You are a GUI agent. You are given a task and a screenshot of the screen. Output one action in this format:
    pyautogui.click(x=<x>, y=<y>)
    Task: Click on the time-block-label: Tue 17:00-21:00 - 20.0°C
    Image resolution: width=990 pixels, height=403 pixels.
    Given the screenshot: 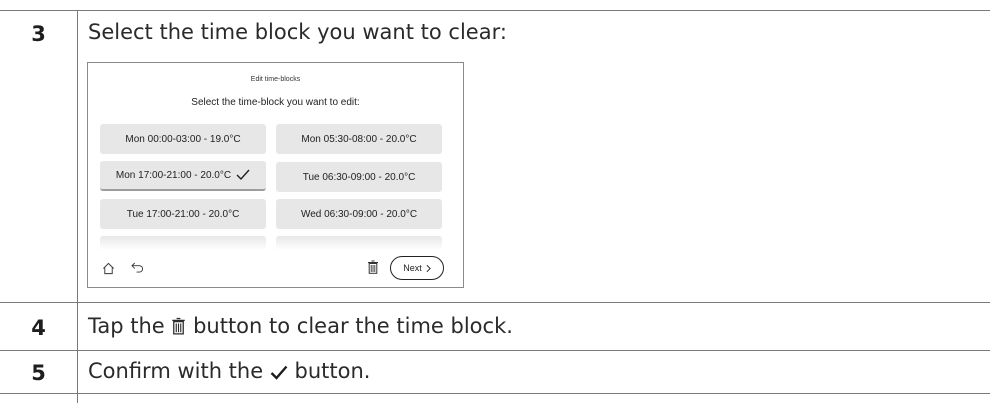 What is the action you would take?
    pyautogui.click(x=183, y=214)
    